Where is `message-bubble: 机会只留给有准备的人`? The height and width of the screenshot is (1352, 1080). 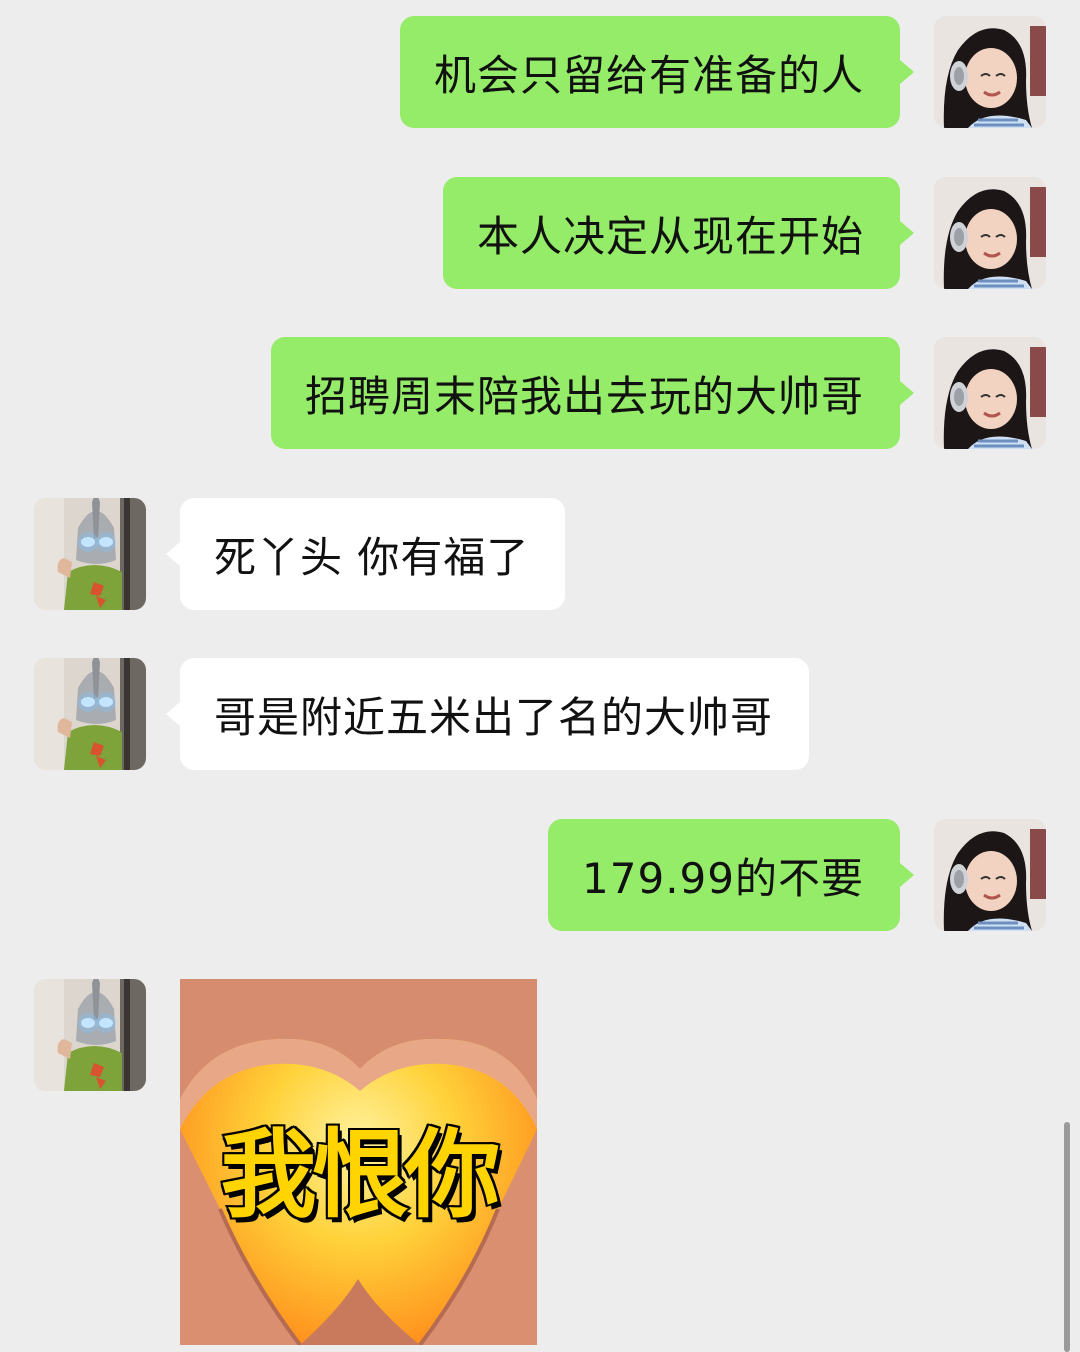
message-bubble: 机会只留给有准备的人 is located at coordinates (656, 72).